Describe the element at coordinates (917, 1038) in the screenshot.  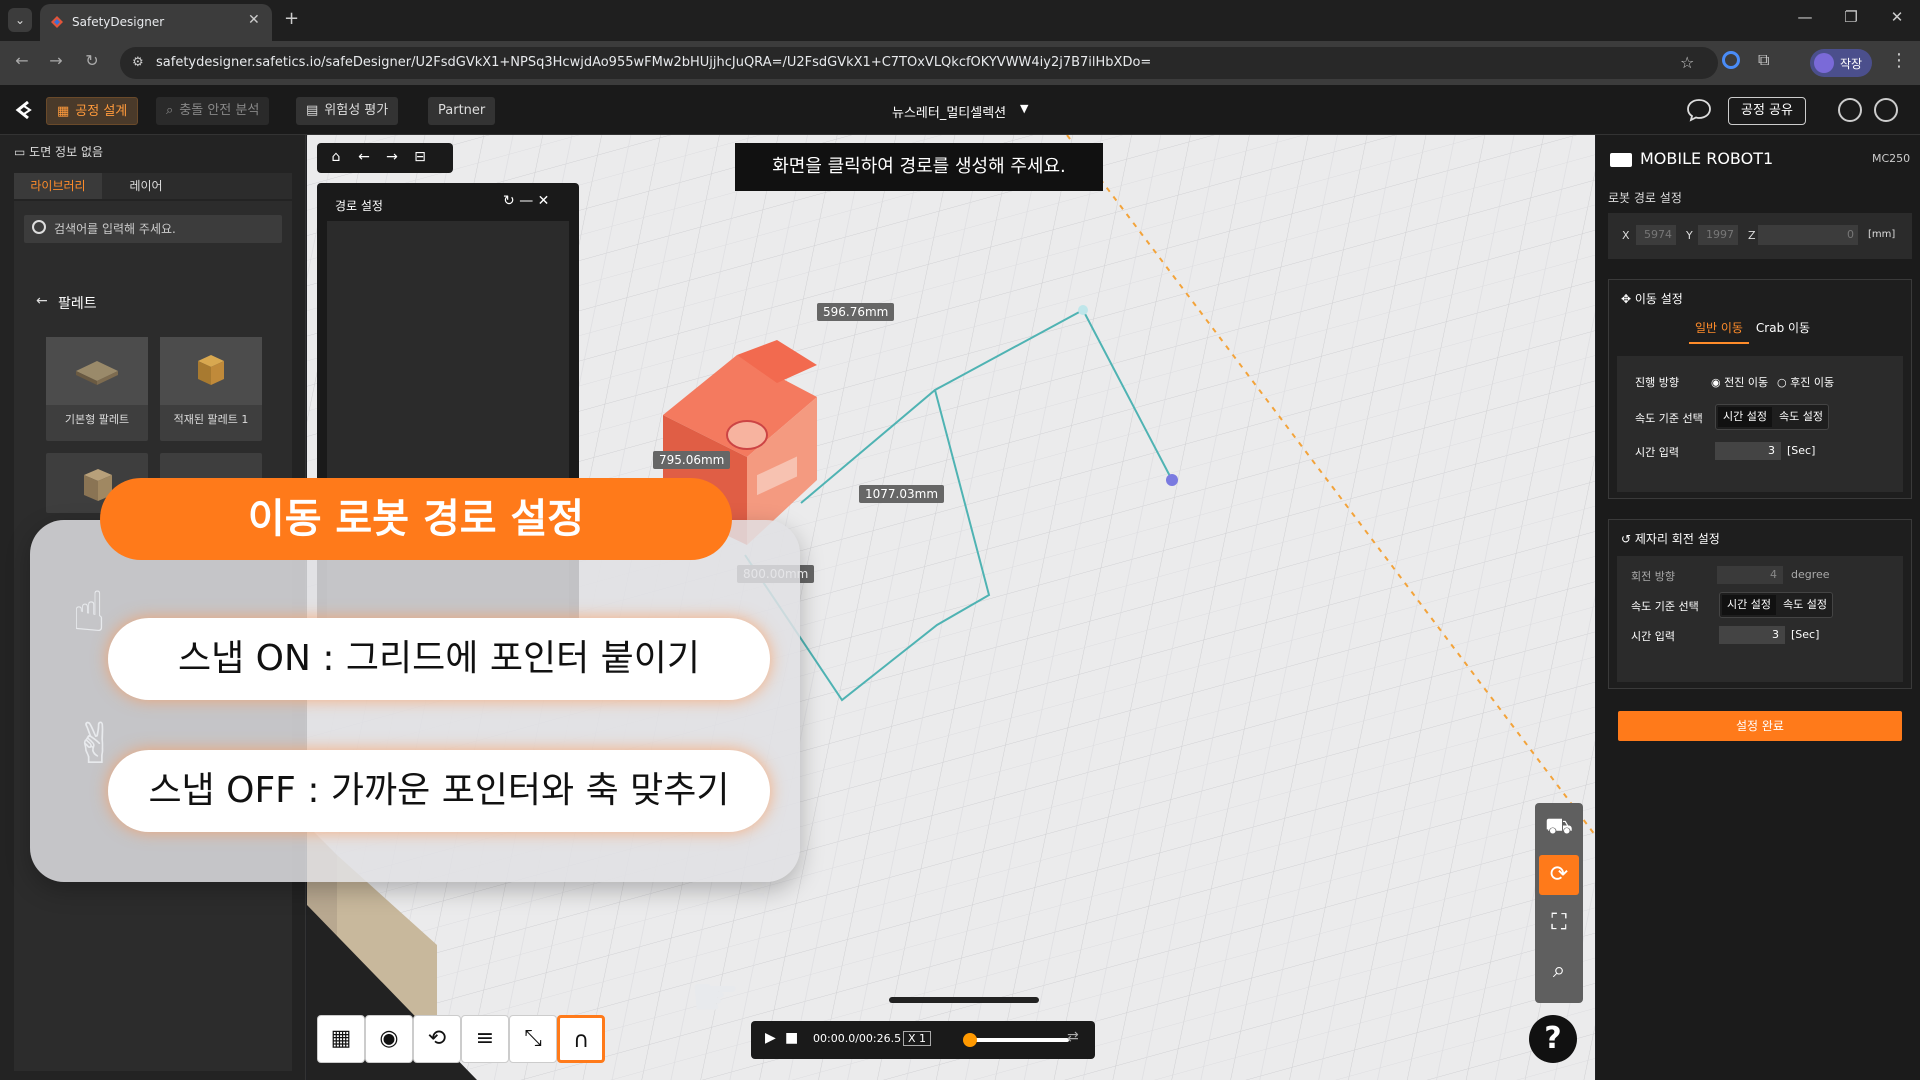
I see `playback-speed: X 1` at that location.